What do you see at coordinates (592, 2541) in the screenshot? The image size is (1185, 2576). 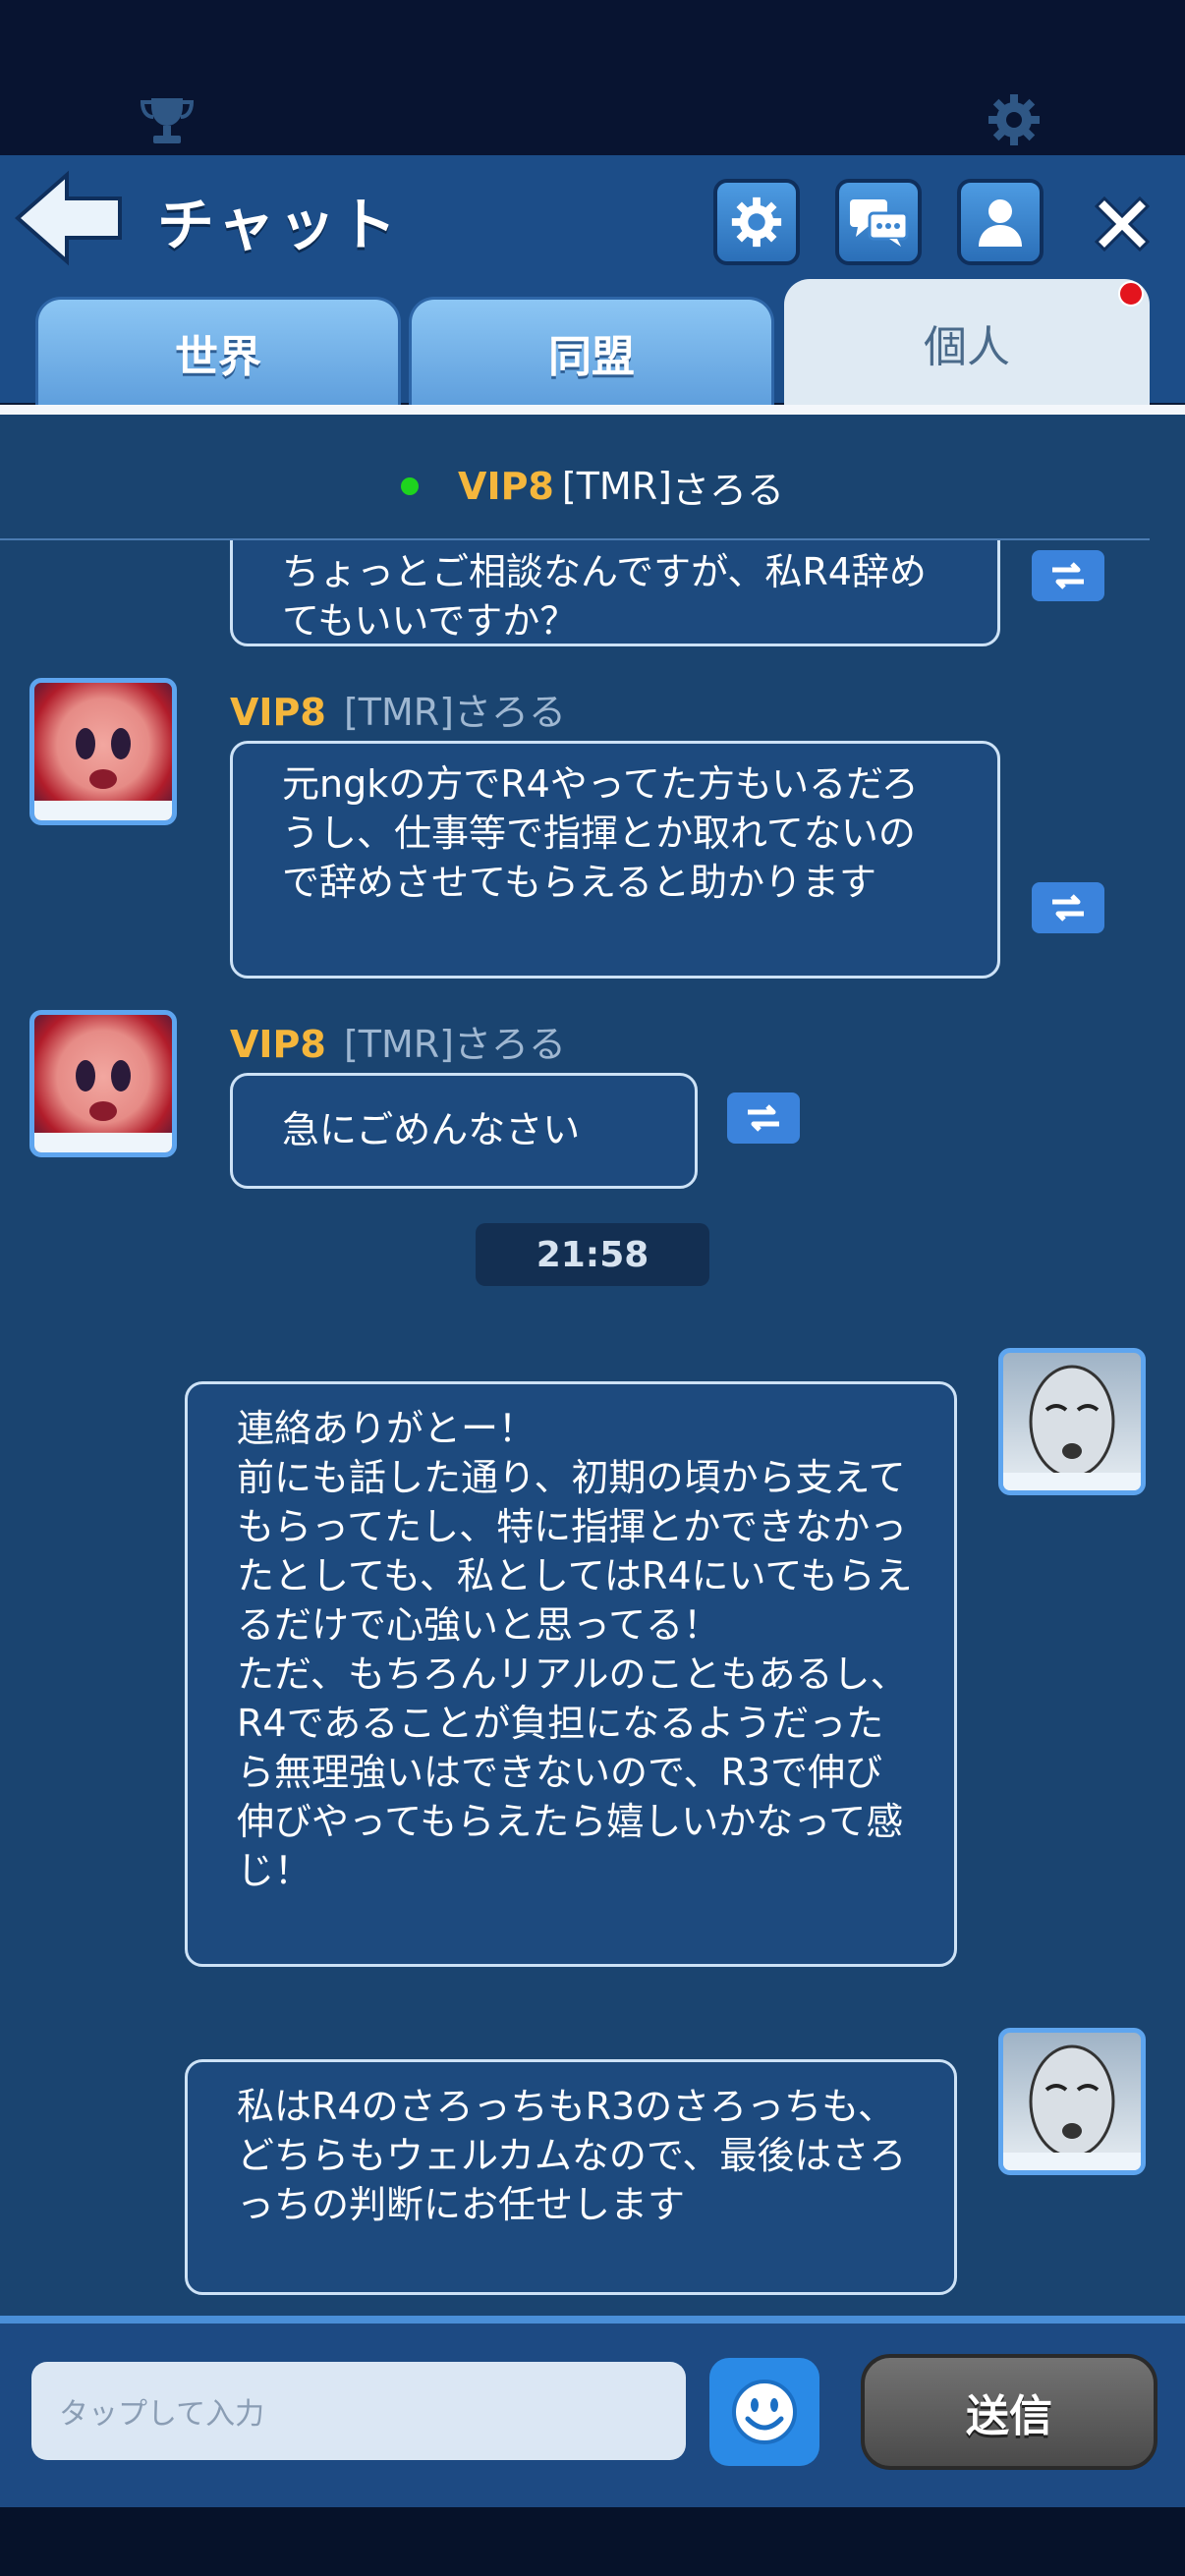 I see `system-nav-bar` at bounding box center [592, 2541].